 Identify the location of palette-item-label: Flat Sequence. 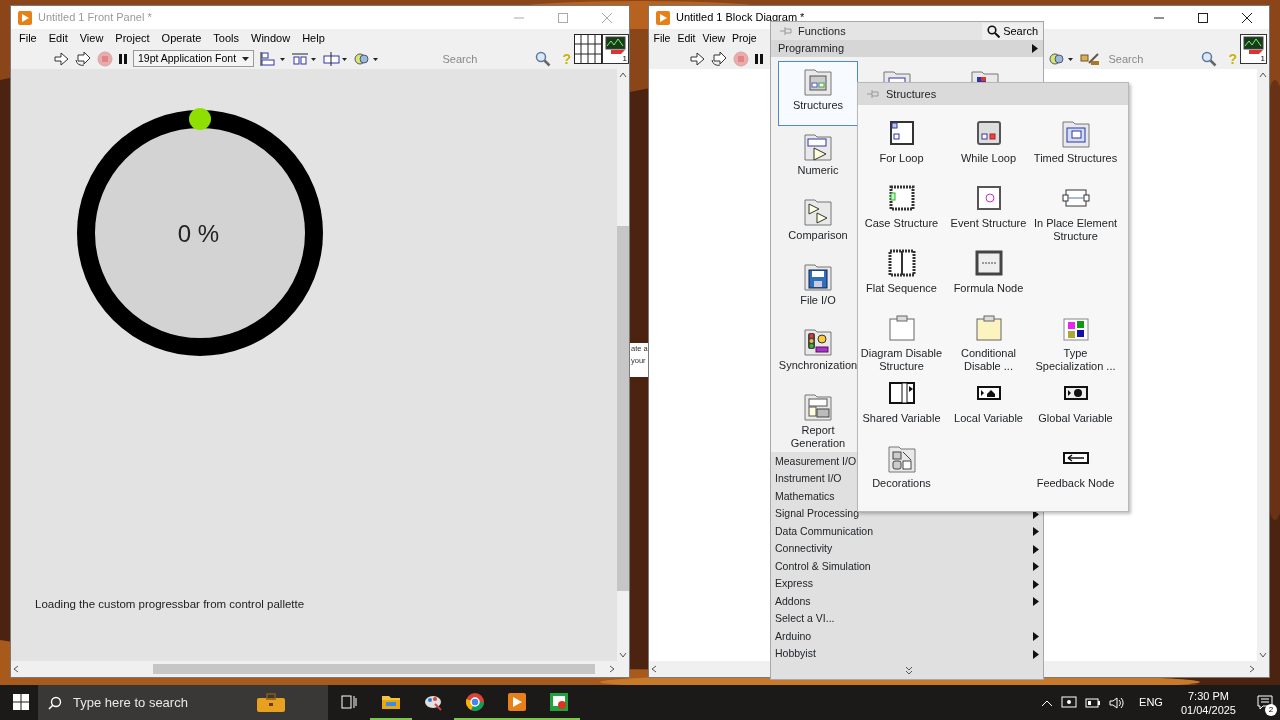
(901, 288).